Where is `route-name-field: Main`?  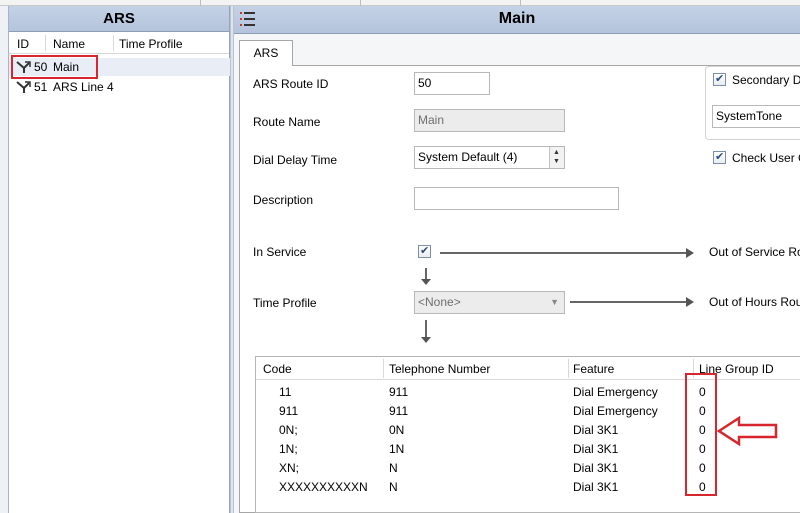 route-name-field: Main is located at coordinates (489, 120).